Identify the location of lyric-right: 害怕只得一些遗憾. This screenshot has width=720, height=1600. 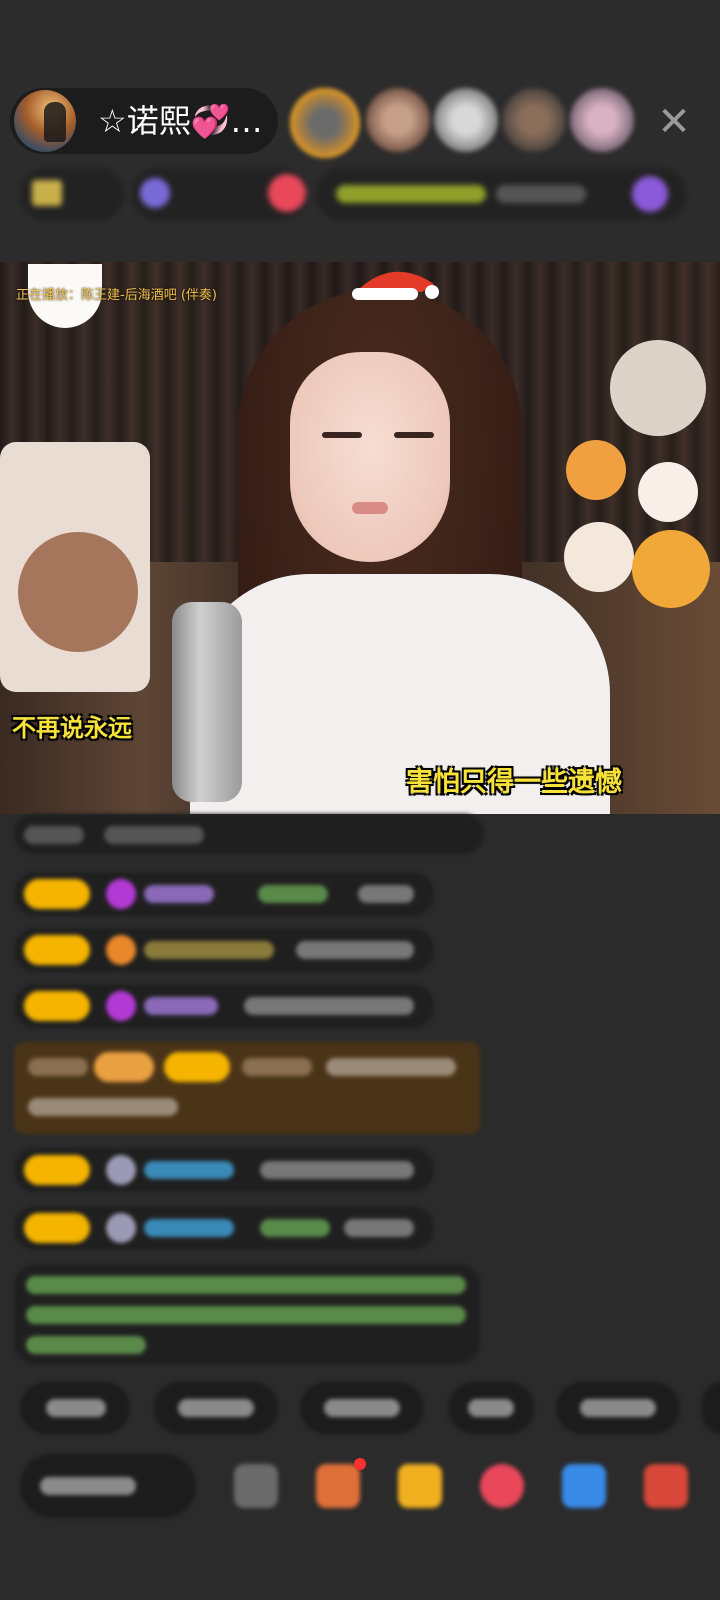
(514, 782).